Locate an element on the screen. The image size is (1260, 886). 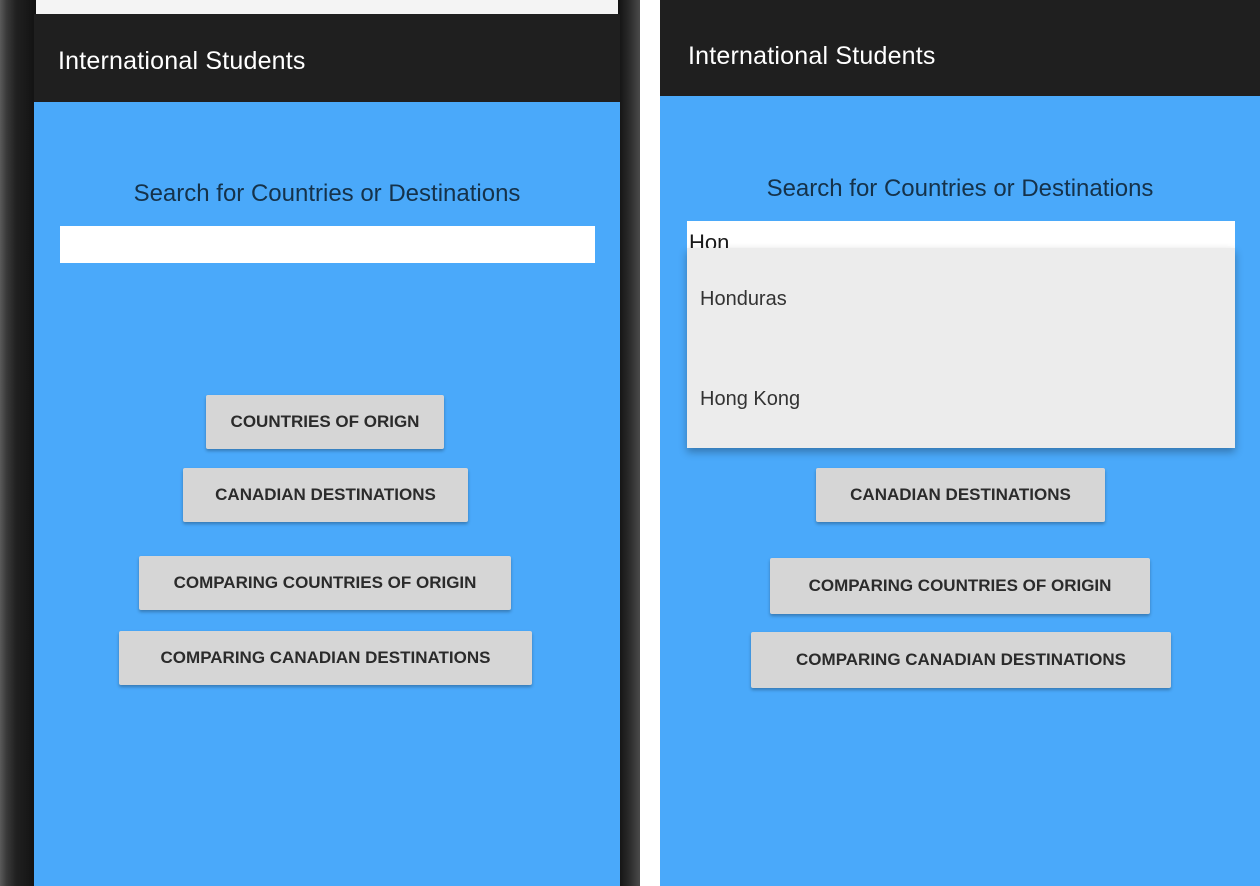
device-bezel-left is located at coordinates (18, 443).